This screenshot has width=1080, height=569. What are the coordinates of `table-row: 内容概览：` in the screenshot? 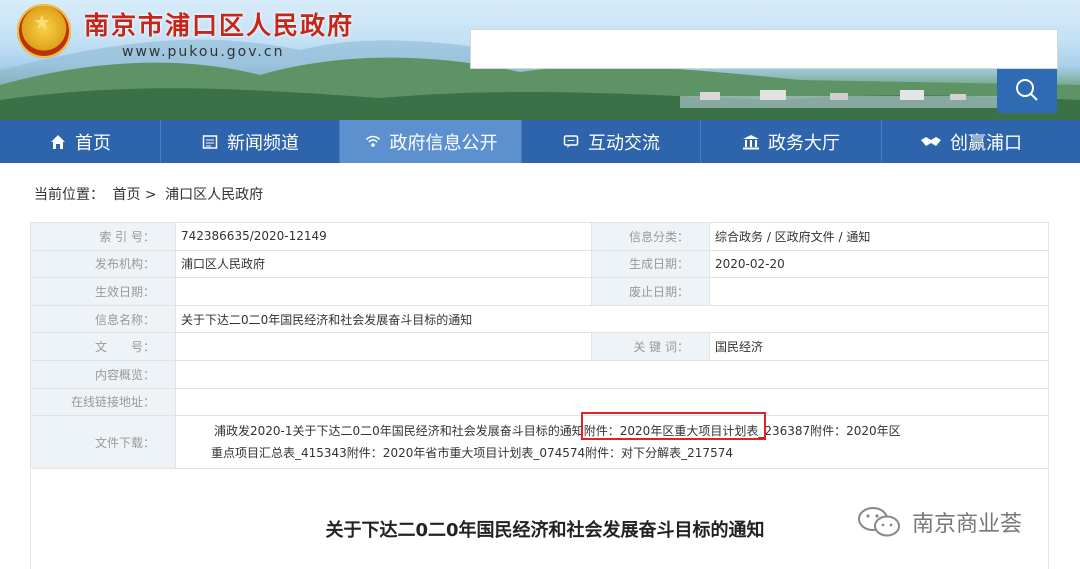 It's located at (539, 374).